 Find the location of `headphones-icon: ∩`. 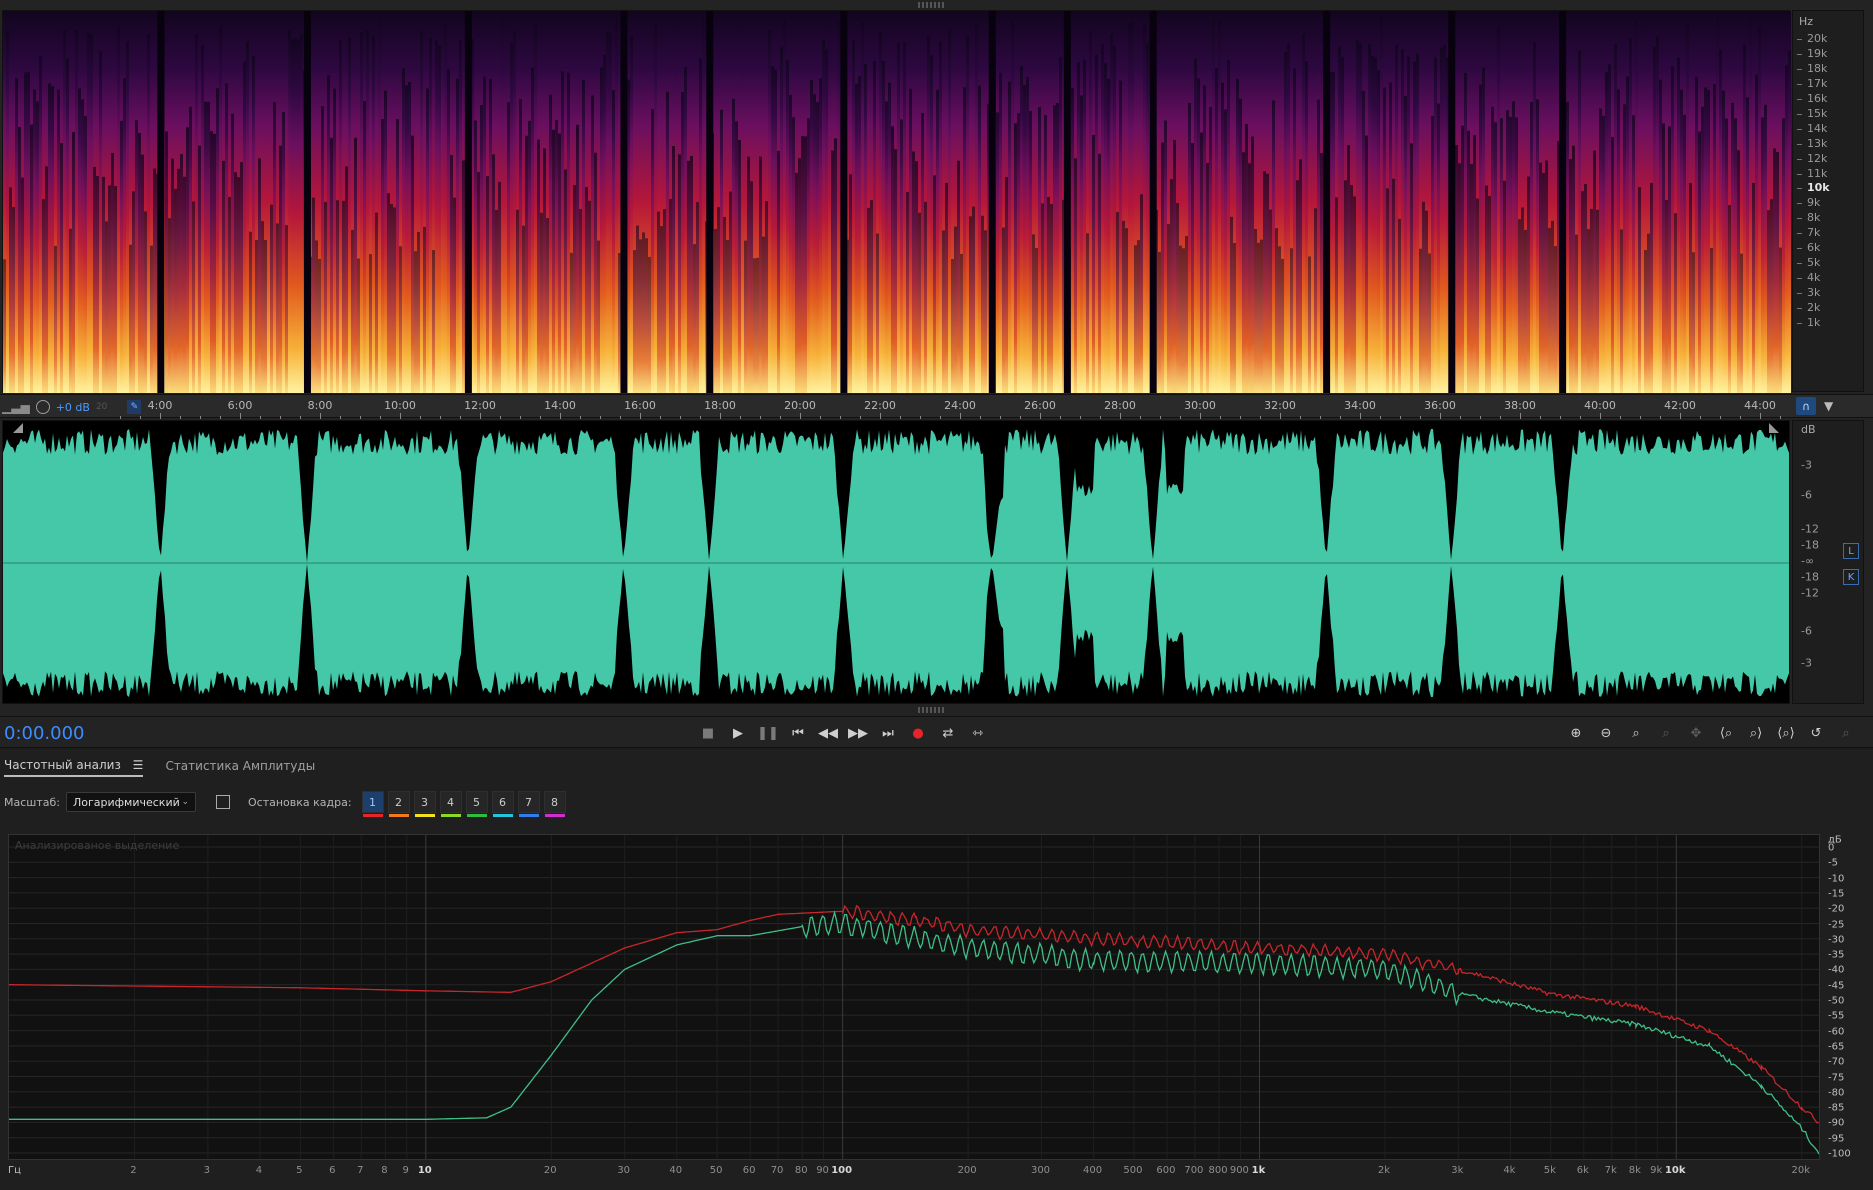

headphones-icon: ∩ is located at coordinates (1806, 406).